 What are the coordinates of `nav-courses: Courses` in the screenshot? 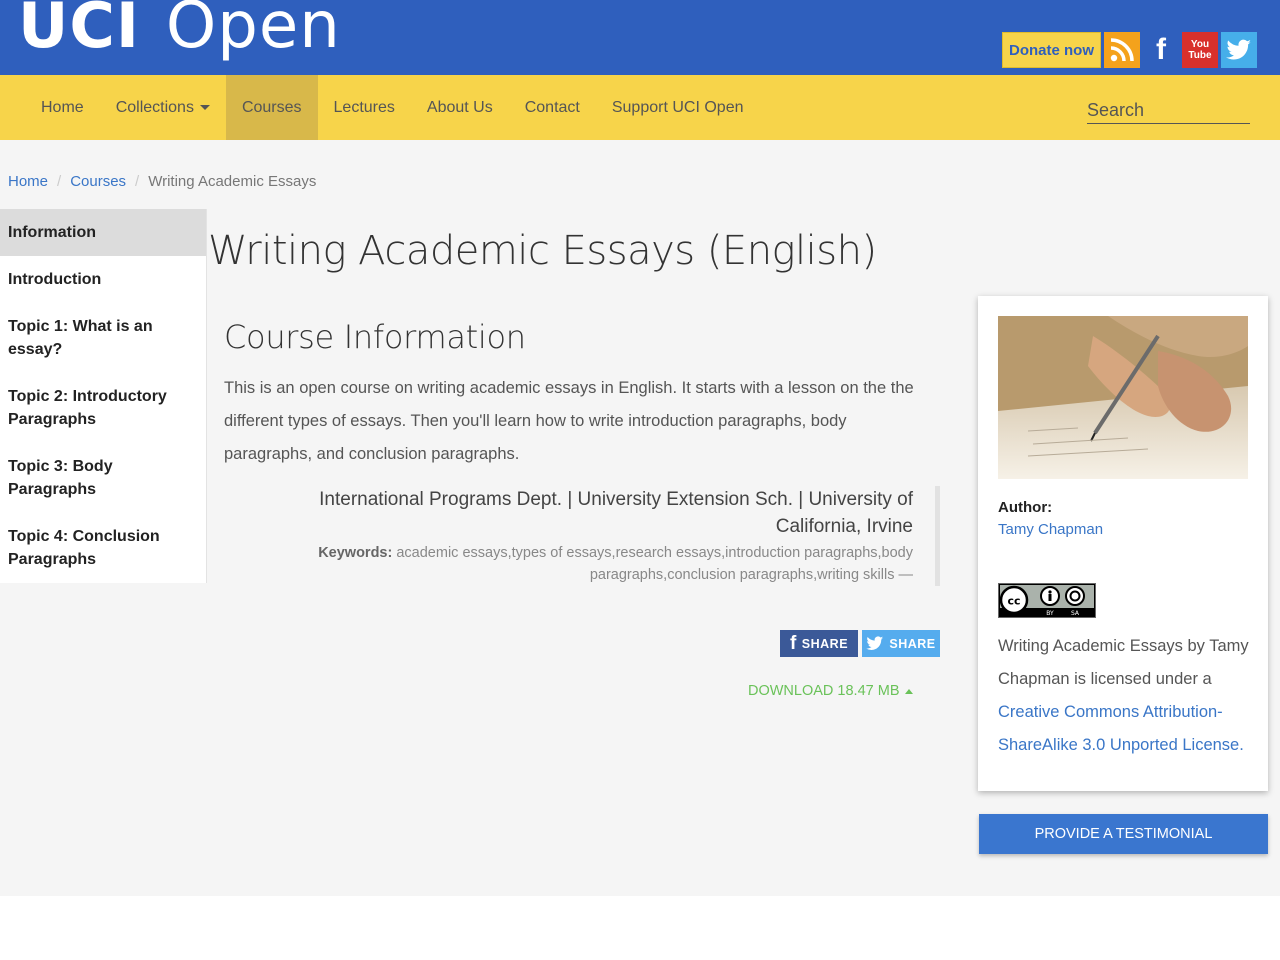 It's located at (271, 107).